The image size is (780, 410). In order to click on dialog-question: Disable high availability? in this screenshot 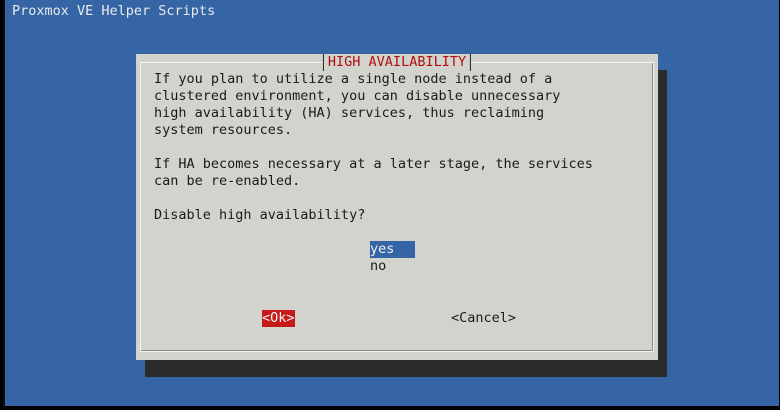, I will do `click(260, 215)`.